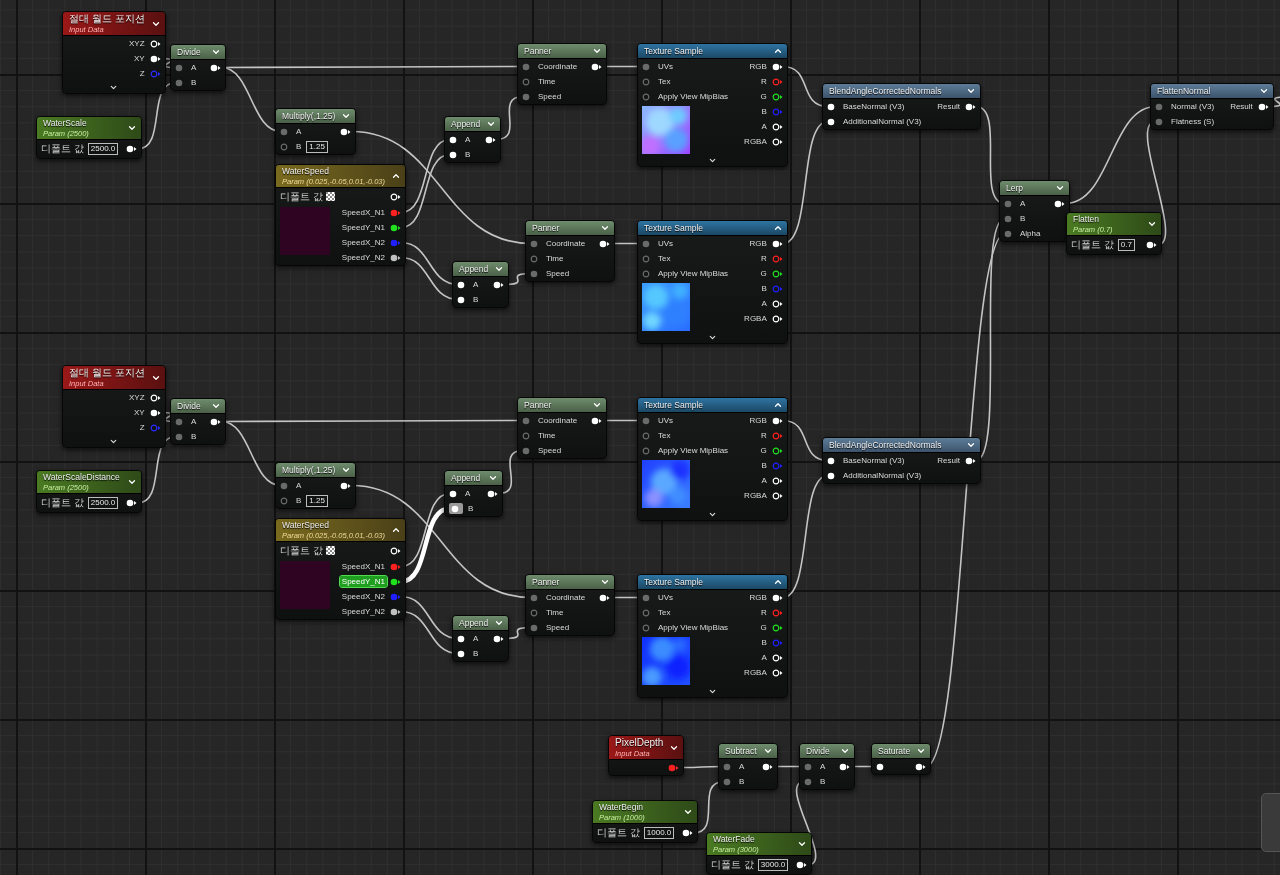 The image size is (1280, 875). What do you see at coordinates (1212, 91) in the screenshot?
I see `node-header: FlattenNormal` at bounding box center [1212, 91].